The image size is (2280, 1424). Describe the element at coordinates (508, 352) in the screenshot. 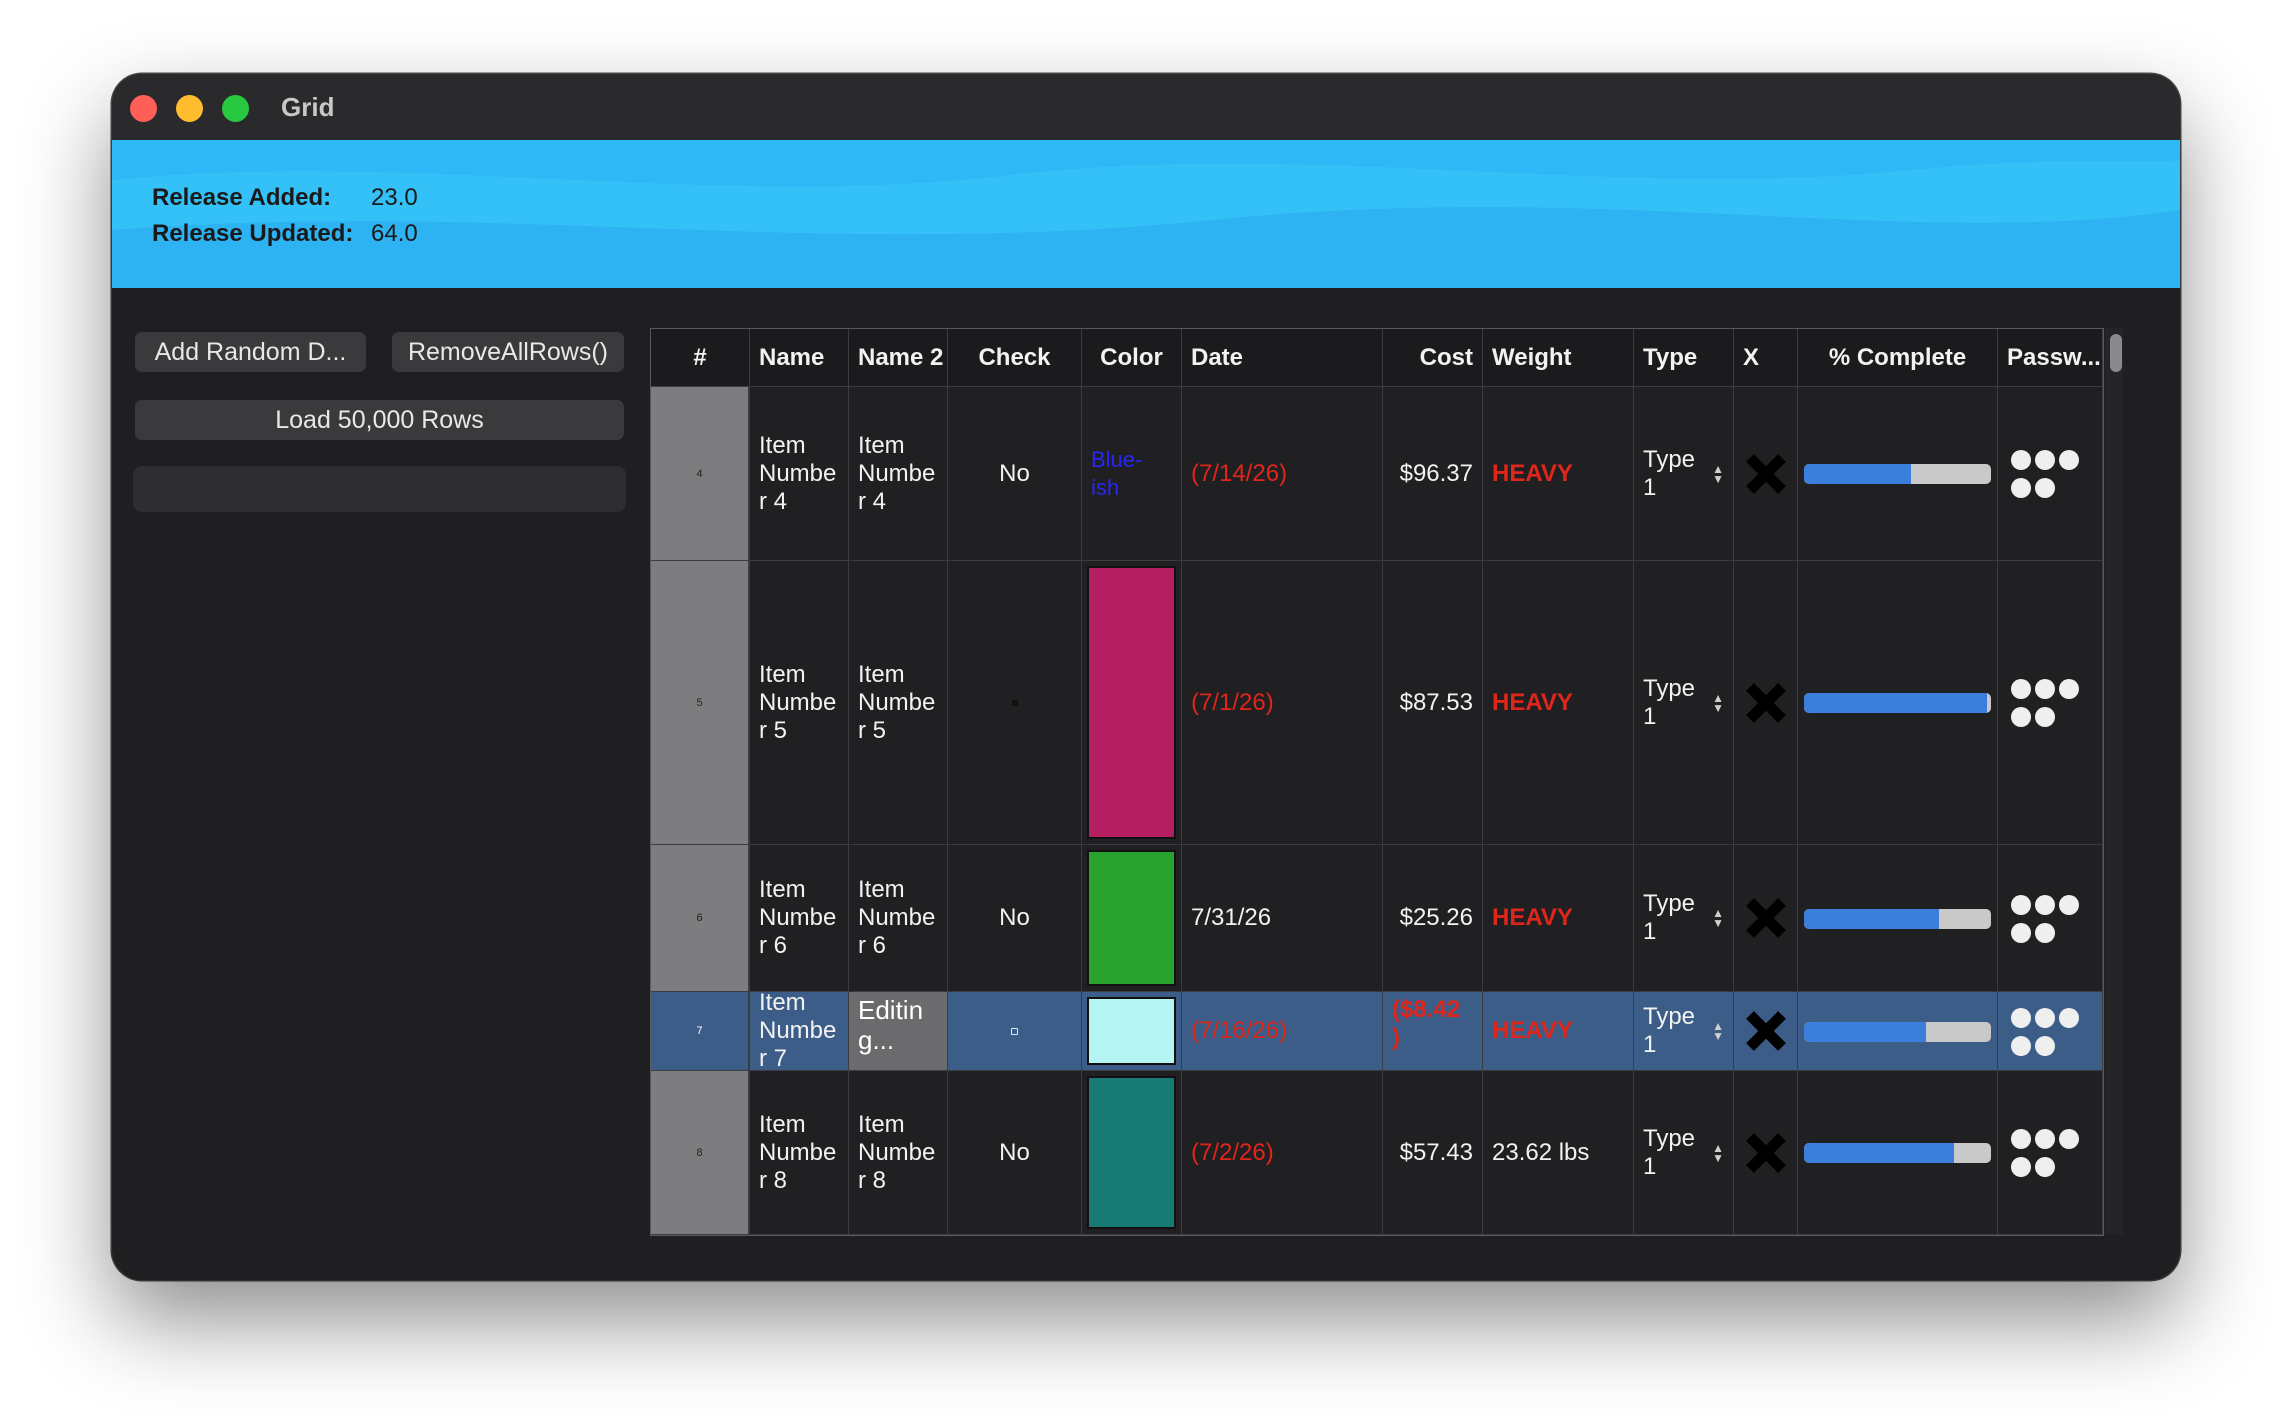

I see `remove-all-rows-button: RemoveAllRows()` at that location.